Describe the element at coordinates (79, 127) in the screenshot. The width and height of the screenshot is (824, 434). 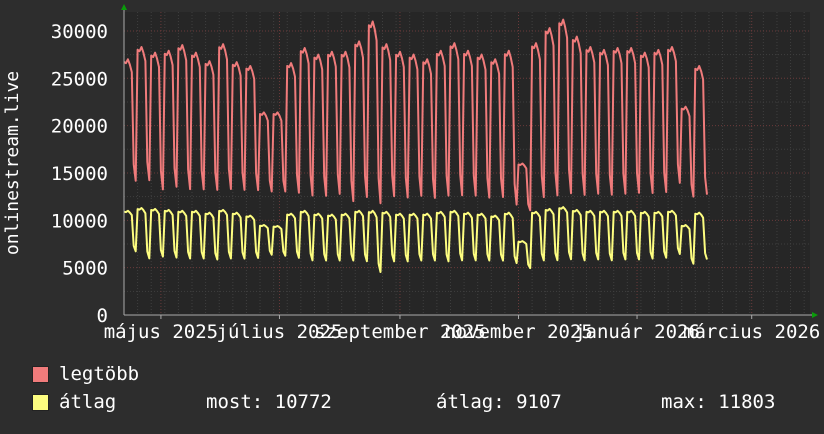
I see `y-tick-label: 20000` at that location.